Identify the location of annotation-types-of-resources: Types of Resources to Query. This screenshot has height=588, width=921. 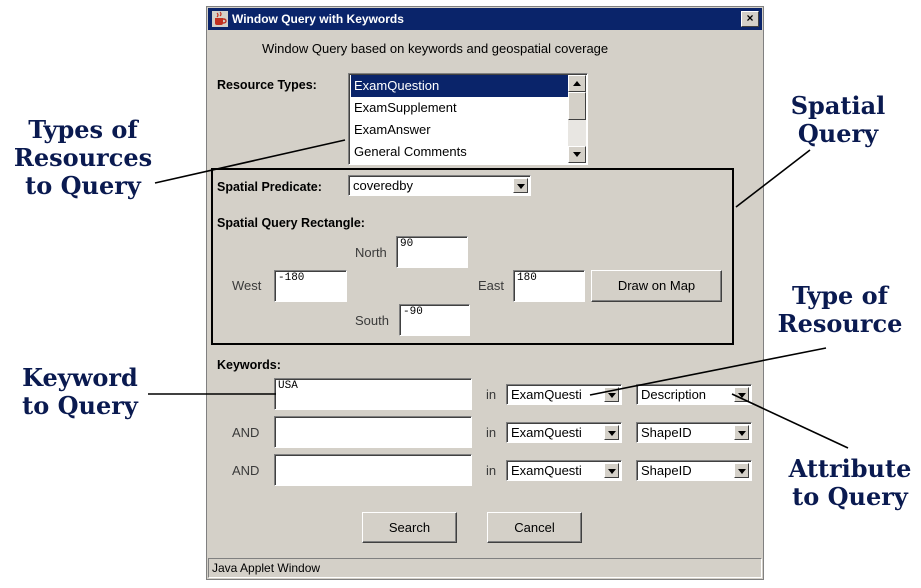
(83, 158).